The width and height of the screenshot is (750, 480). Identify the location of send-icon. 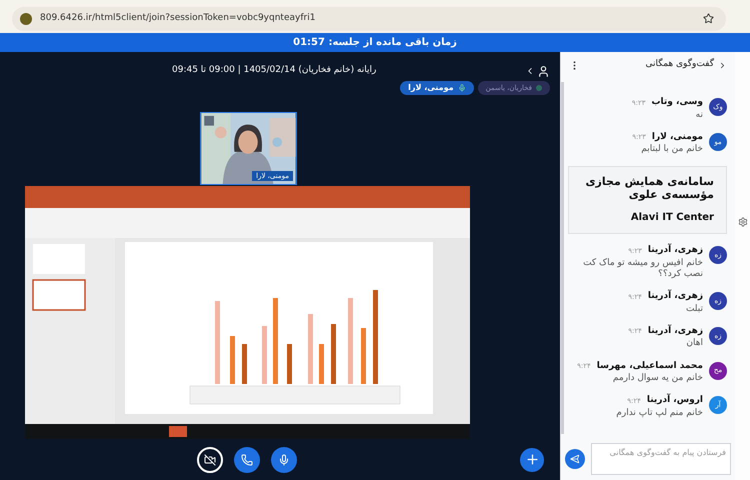
(575, 459).